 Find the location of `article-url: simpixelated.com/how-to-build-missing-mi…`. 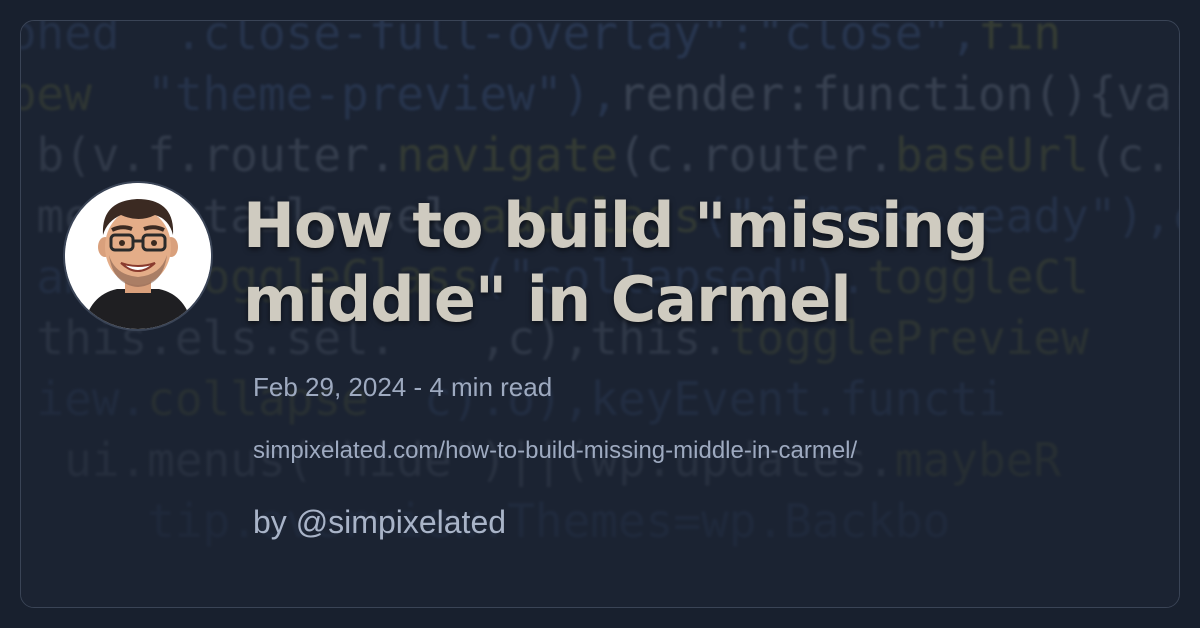

article-url: simpixelated.com/how-to-build-missing-mi… is located at coordinates (555, 450).